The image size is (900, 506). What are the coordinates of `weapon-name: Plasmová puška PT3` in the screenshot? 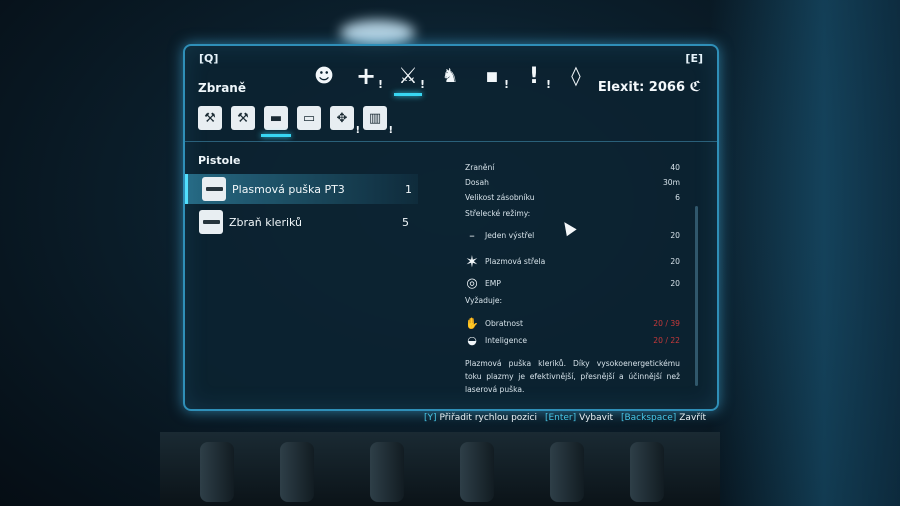 It's located at (288, 189).